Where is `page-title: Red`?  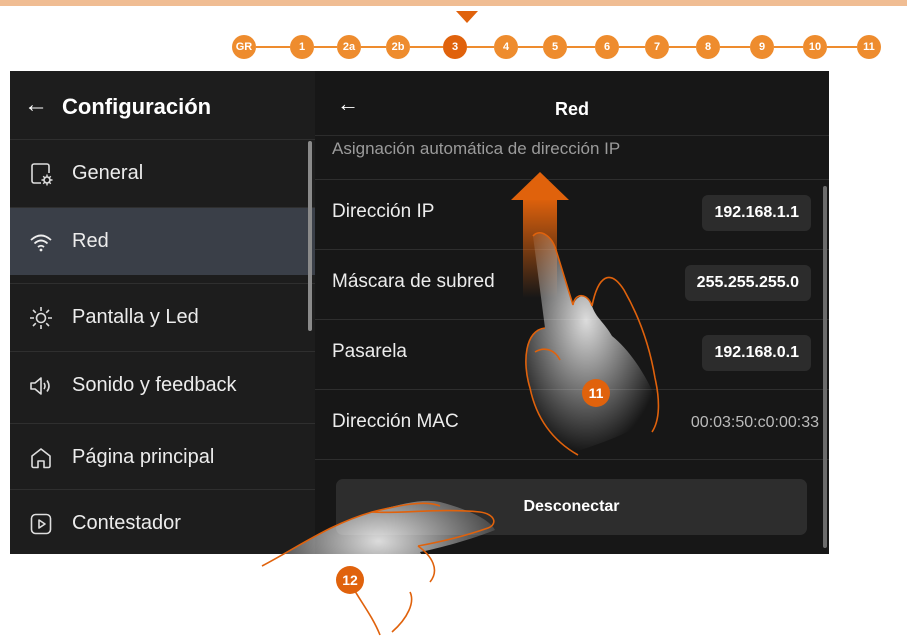 page-title: Red is located at coordinates (571, 109).